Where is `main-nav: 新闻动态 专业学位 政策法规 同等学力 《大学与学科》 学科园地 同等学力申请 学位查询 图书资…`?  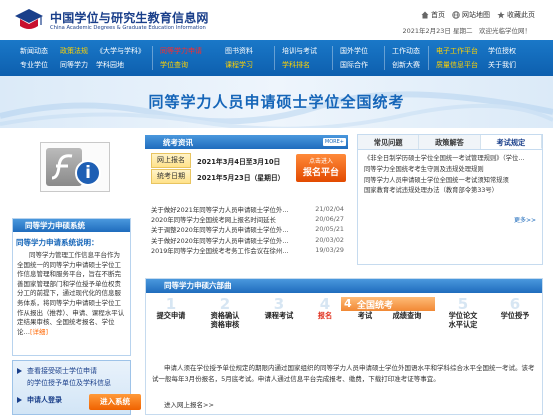 main-nav: 新闻动态 专业学位 政策法规 同等学力 《大学与学科》 学科园地 同等学力申请 学位查询 图书资… is located at coordinates (276, 58).